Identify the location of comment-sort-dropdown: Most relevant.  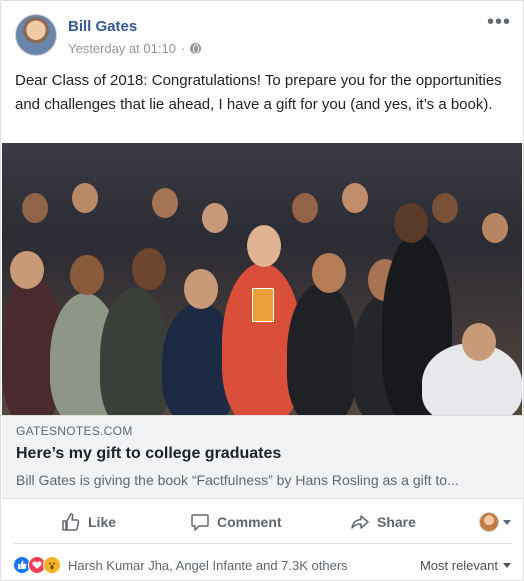
(465, 565).